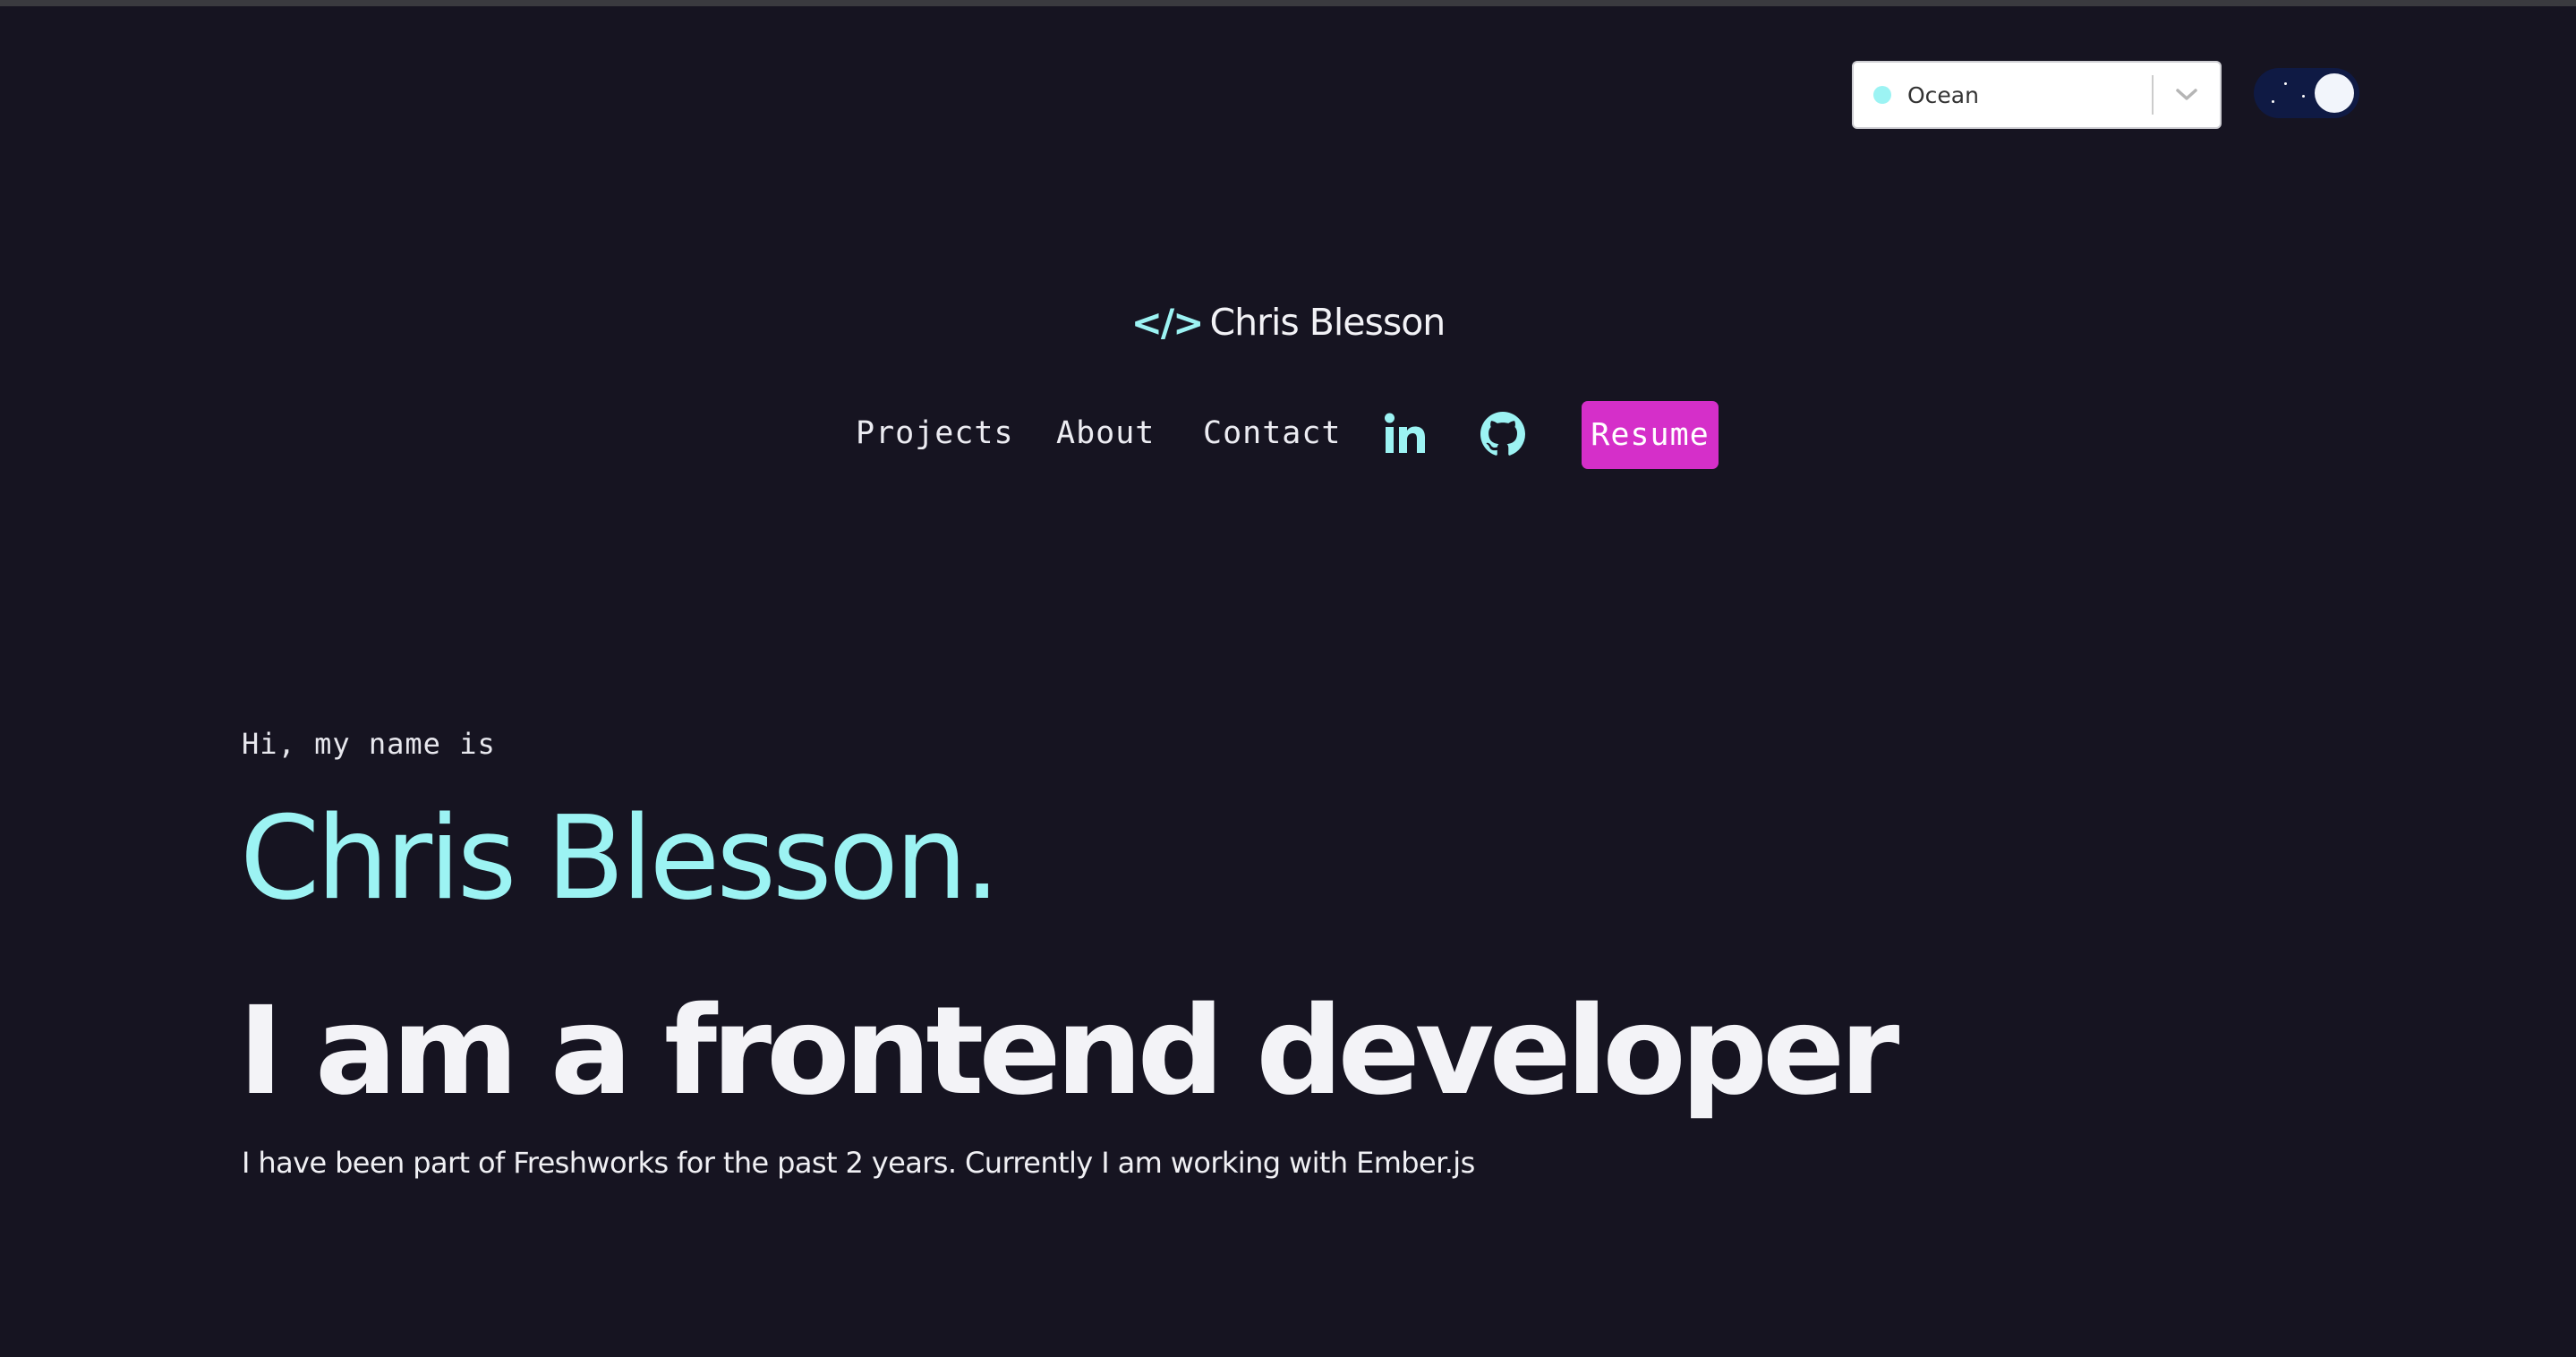  I want to click on code-icon: </>, so click(1167, 323).